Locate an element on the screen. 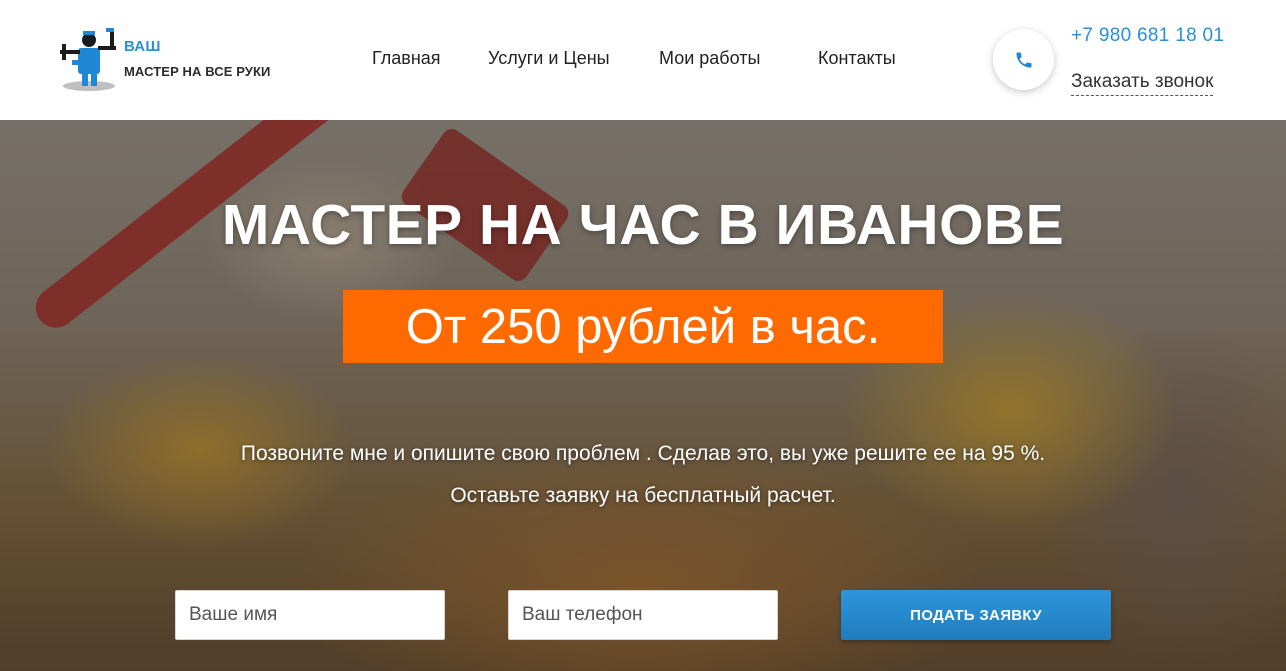 The width and height of the screenshot is (1286, 671). submit-request-button: ПОДАТЬ ЗАЯВКУ is located at coordinates (976, 615).